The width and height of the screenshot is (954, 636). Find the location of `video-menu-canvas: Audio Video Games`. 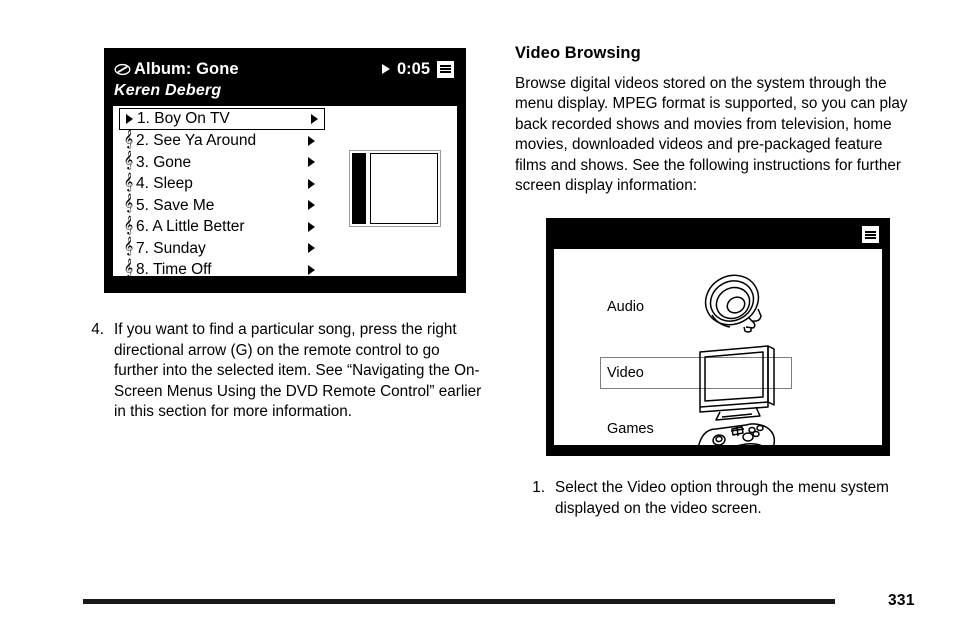

video-menu-canvas: Audio Video Games is located at coordinates (718, 347).